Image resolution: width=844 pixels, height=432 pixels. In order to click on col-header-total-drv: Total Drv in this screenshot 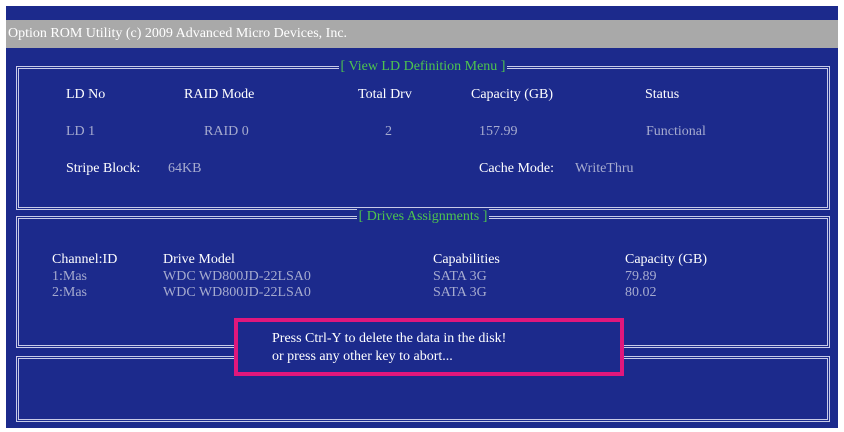, I will do `click(385, 94)`.